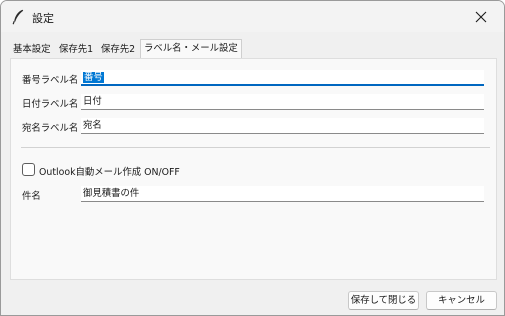 This screenshot has height=316, width=505. What do you see at coordinates (43, 18) in the screenshot?
I see `window-title: 設定` at bounding box center [43, 18].